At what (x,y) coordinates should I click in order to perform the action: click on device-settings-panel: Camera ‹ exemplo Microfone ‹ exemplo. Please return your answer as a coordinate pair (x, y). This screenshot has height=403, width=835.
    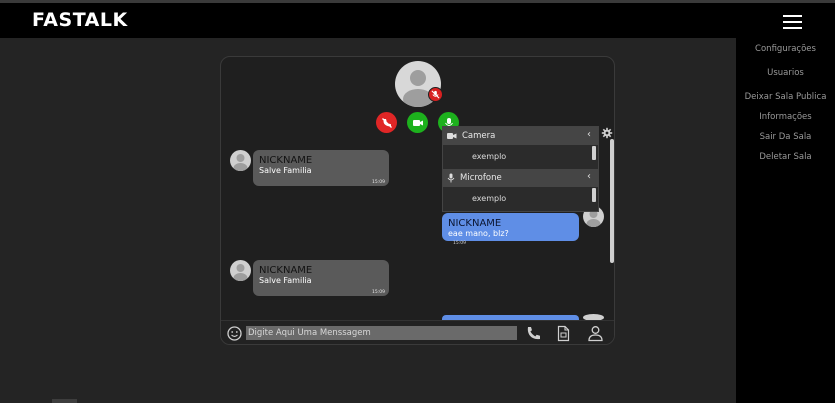
    Looking at the image, I should click on (520, 169).